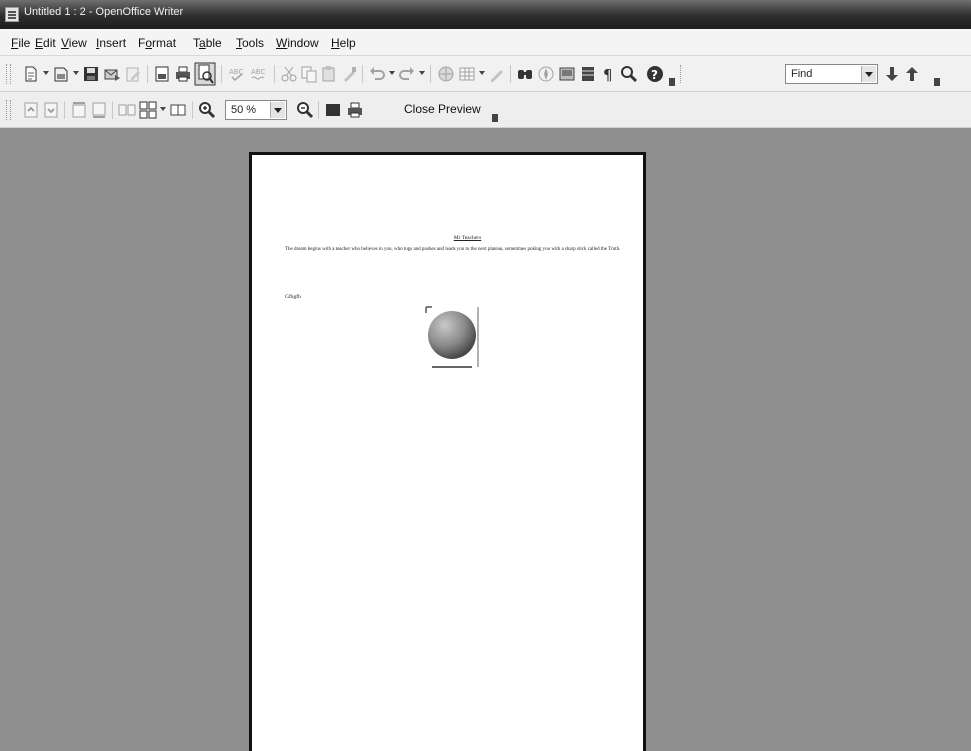  I want to click on svg-text: ABC, so click(258, 72).